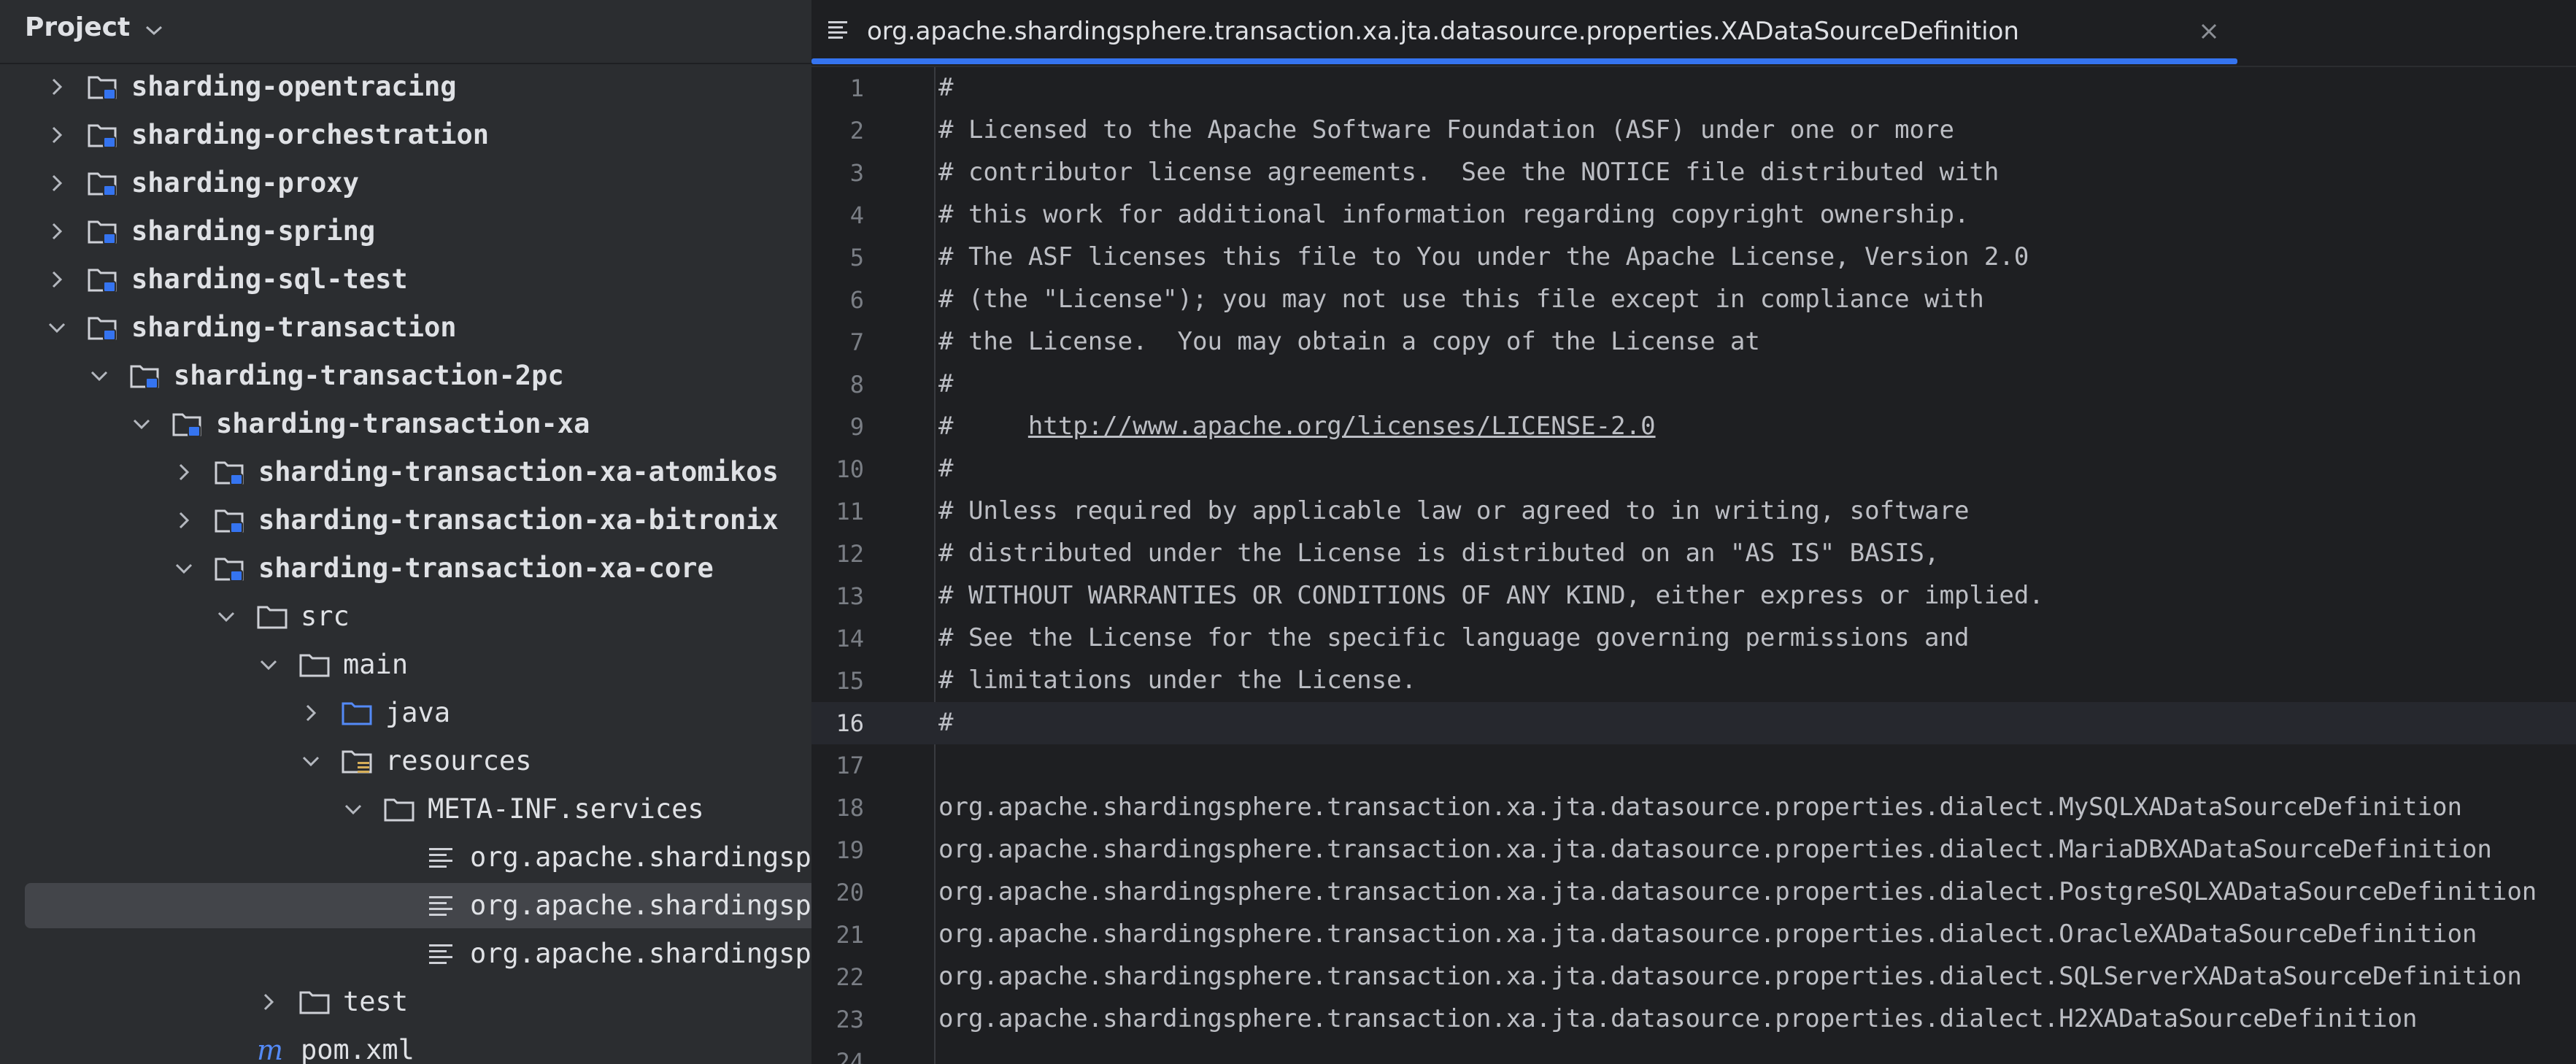 The image size is (2576, 1064). What do you see at coordinates (1694, 384) in the screenshot?
I see `code-line: 8 #` at bounding box center [1694, 384].